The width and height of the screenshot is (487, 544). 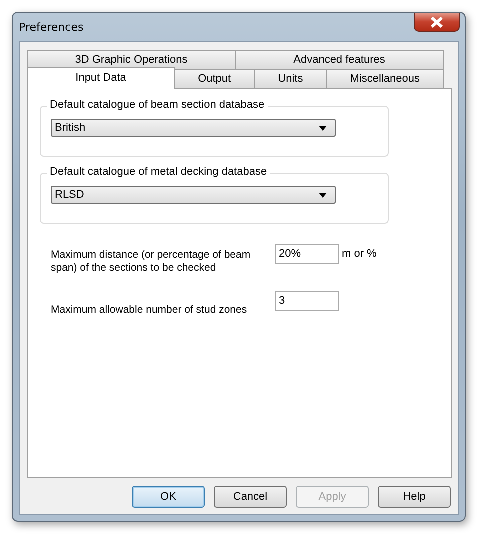 What do you see at coordinates (414, 497) in the screenshot?
I see `dialog-button: Help` at bounding box center [414, 497].